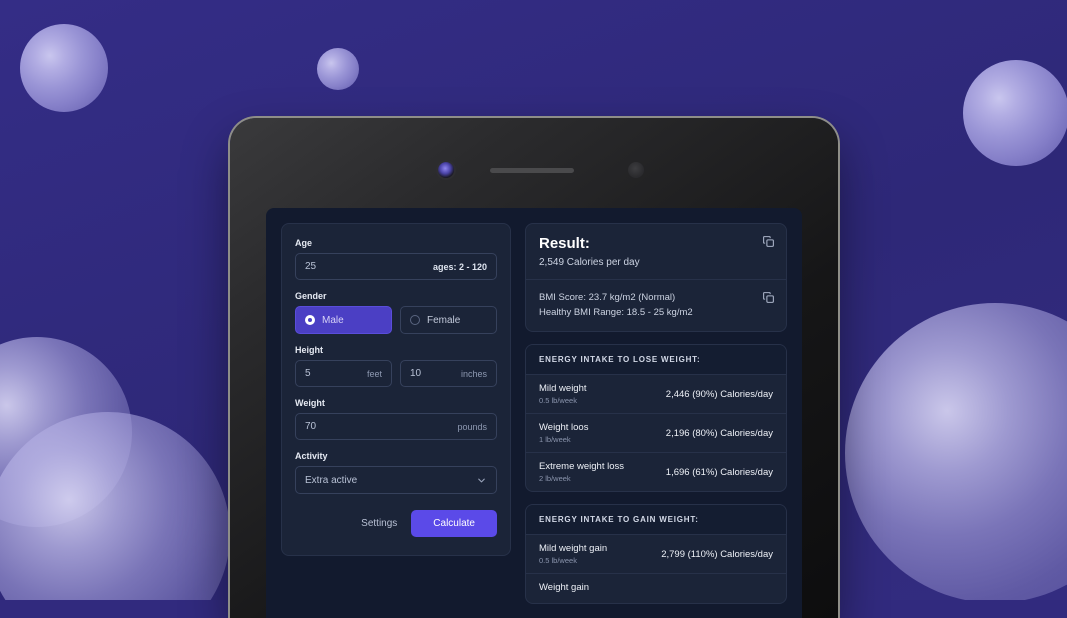 Image resolution: width=1067 pixels, height=618 pixels. I want to click on result-title: Result:, so click(564, 243).